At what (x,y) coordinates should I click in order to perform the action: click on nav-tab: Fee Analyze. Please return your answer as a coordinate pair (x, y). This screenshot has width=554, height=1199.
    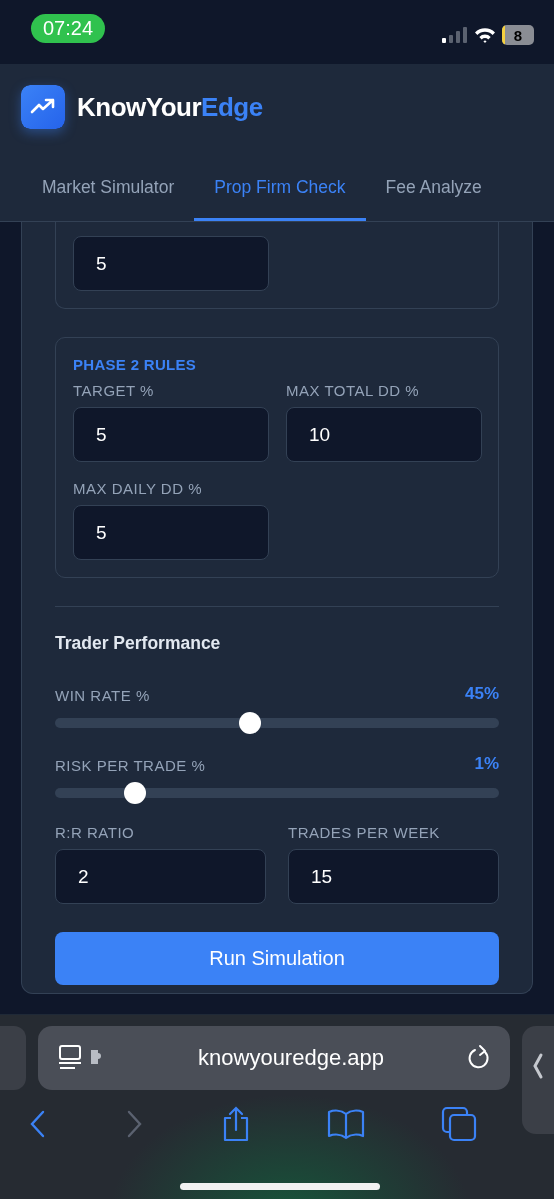
    Looking at the image, I should click on (433, 191).